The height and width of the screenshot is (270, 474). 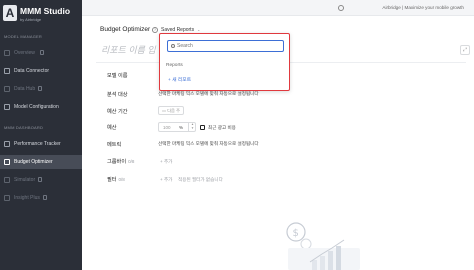 What do you see at coordinates (32, 71) in the screenshot?
I see `sidebar-item-label: Data Connector` at bounding box center [32, 71].